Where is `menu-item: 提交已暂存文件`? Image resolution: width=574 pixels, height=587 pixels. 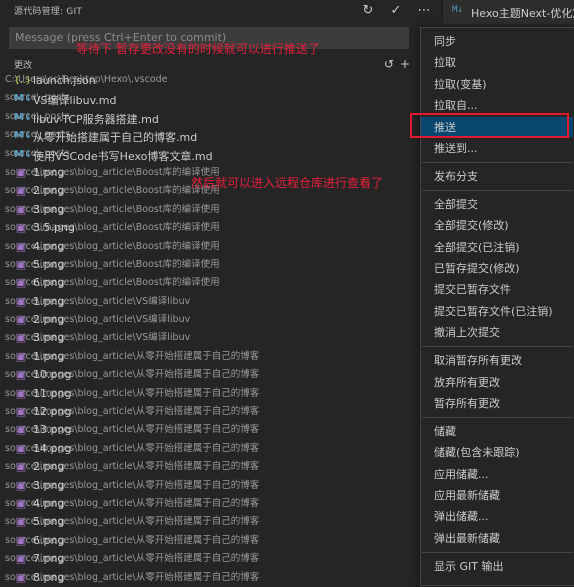
menu-item: 提交已暂存文件 is located at coordinates (497, 289).